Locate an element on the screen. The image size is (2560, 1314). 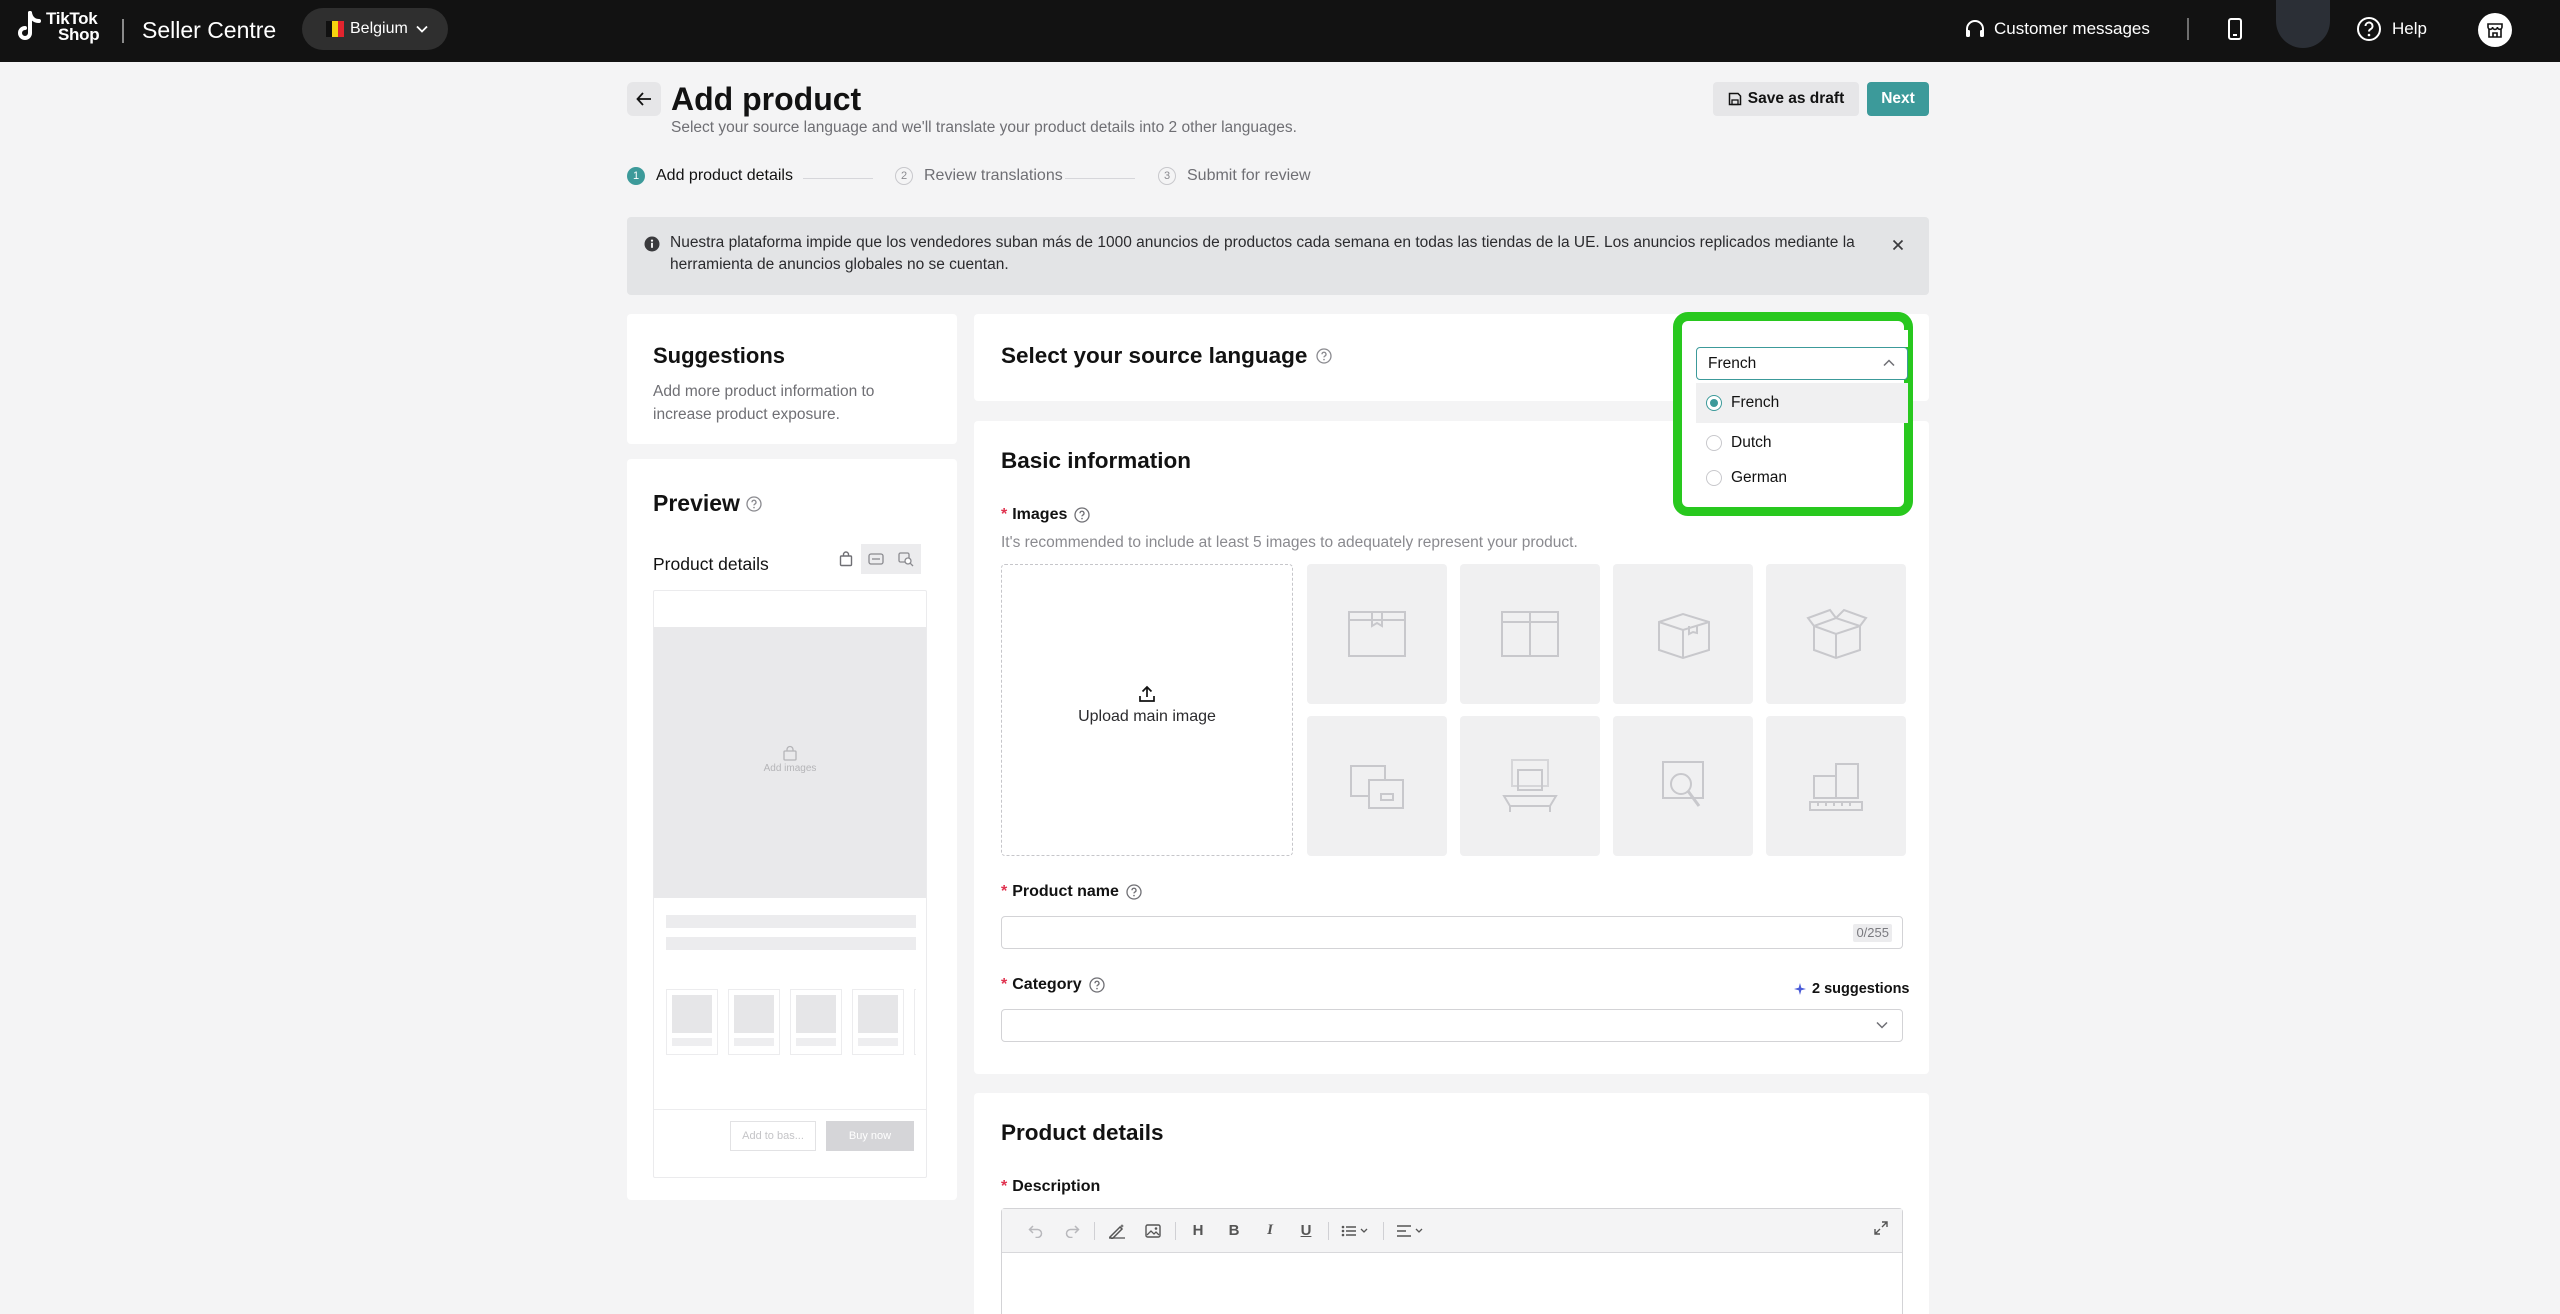
customer-messages-link: Customer messages is located at coordinates (2057, 29).